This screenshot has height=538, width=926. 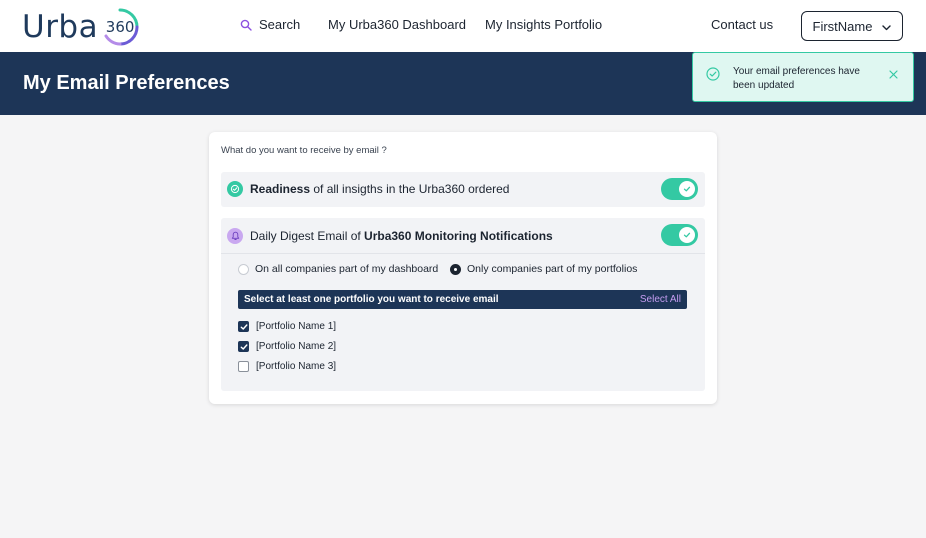 What do you see at coordinates (887, 26) in the screenshot?
I see `chevron-down-icon` at bounding box center [887, 26].